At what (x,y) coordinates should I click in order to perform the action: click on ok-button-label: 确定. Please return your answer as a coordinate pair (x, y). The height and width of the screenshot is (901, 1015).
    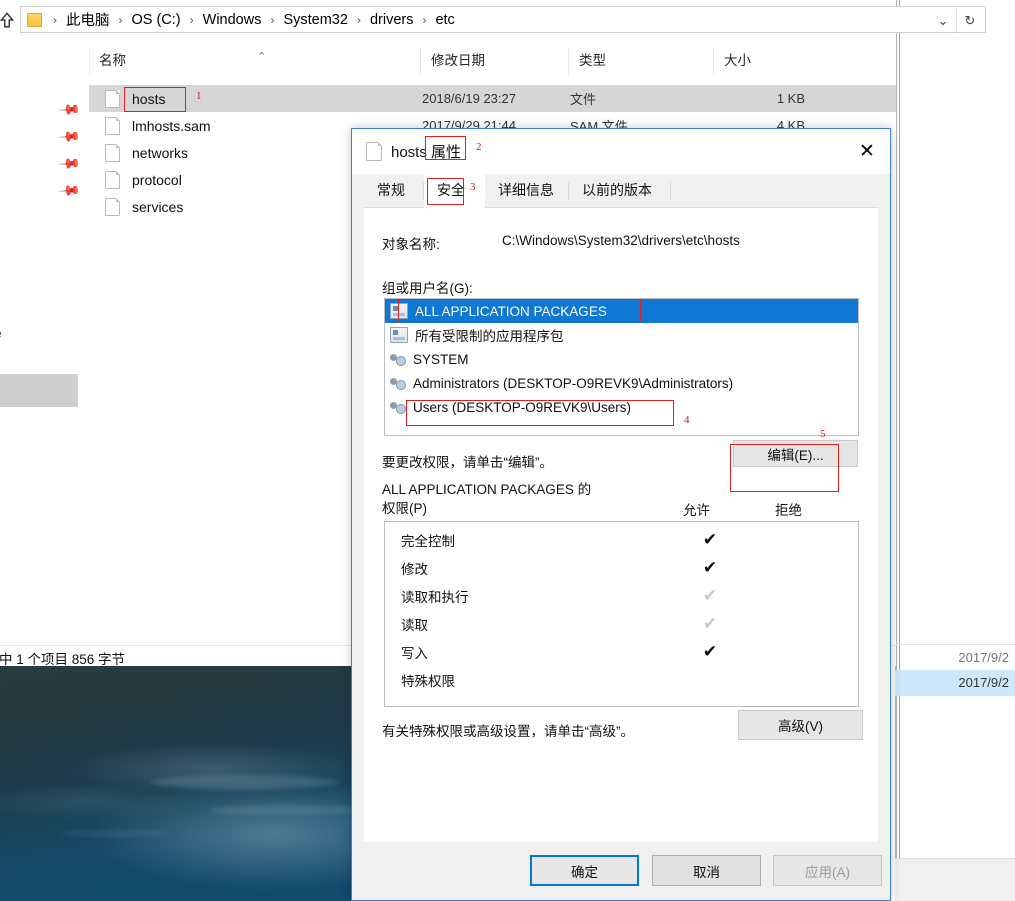
    Looking at the image, I should click on (584, 872).